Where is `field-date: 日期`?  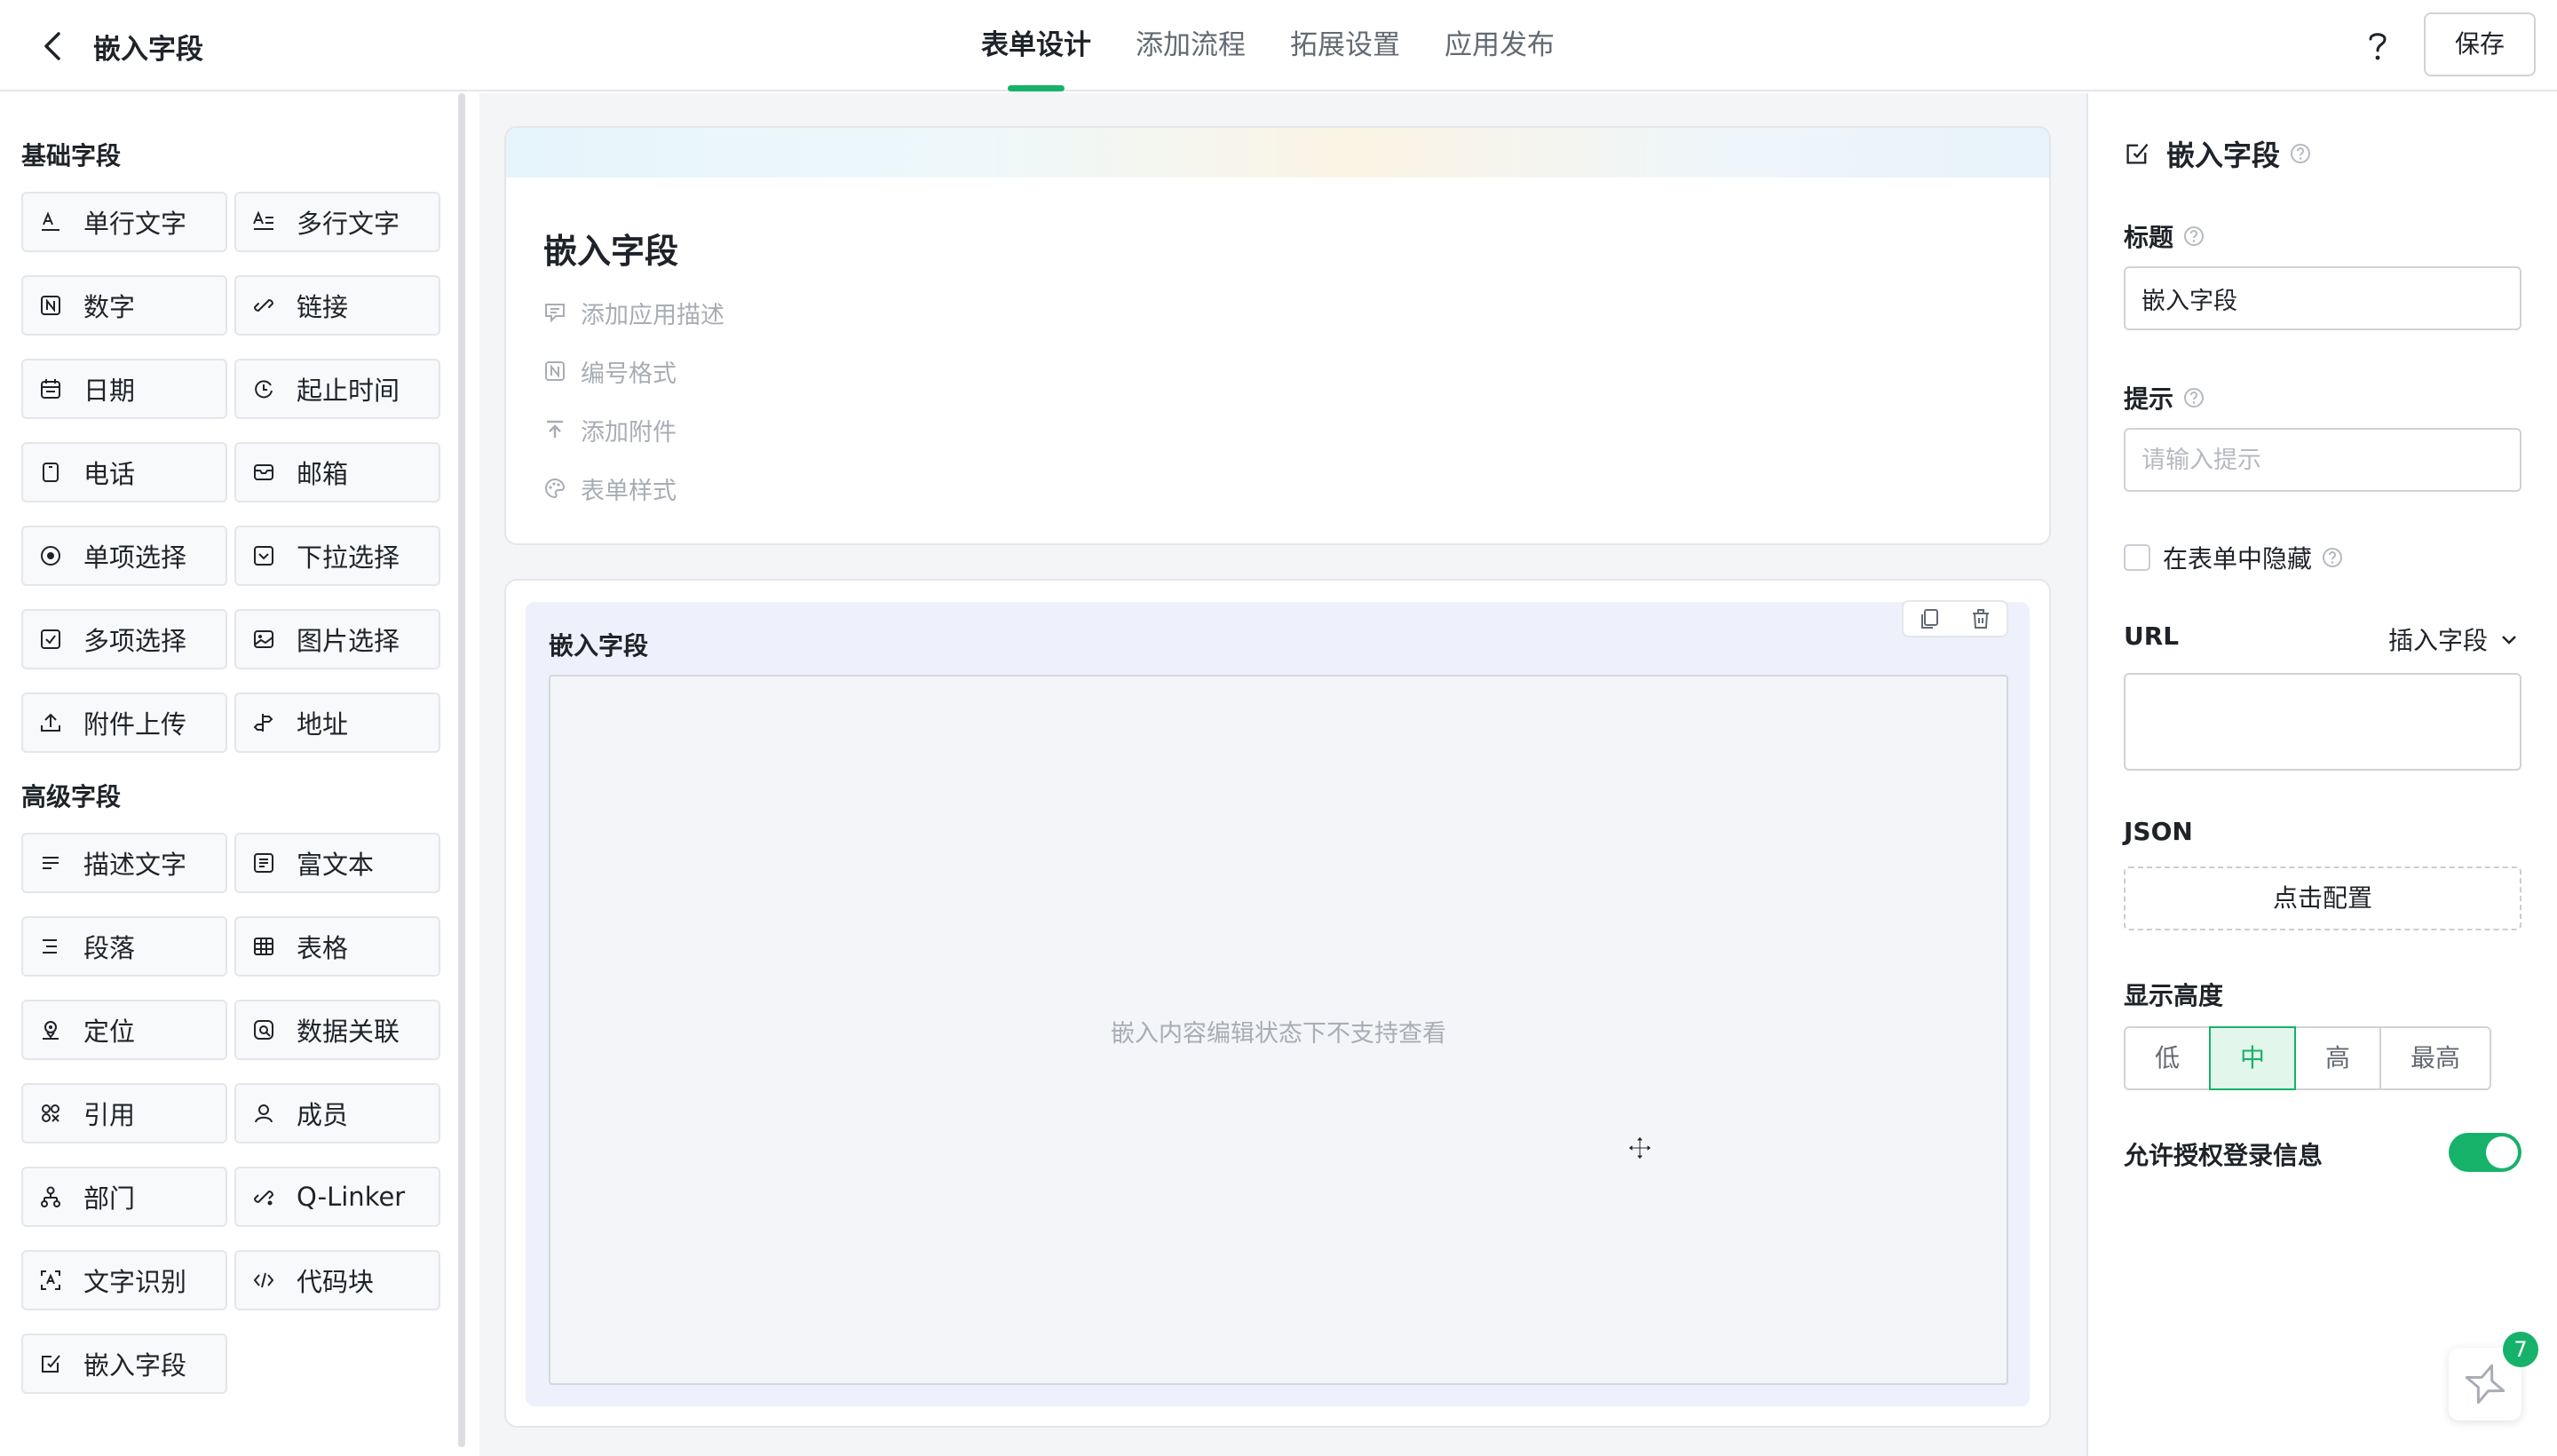 field-date: 日期 is located at coordinates (124, 389).